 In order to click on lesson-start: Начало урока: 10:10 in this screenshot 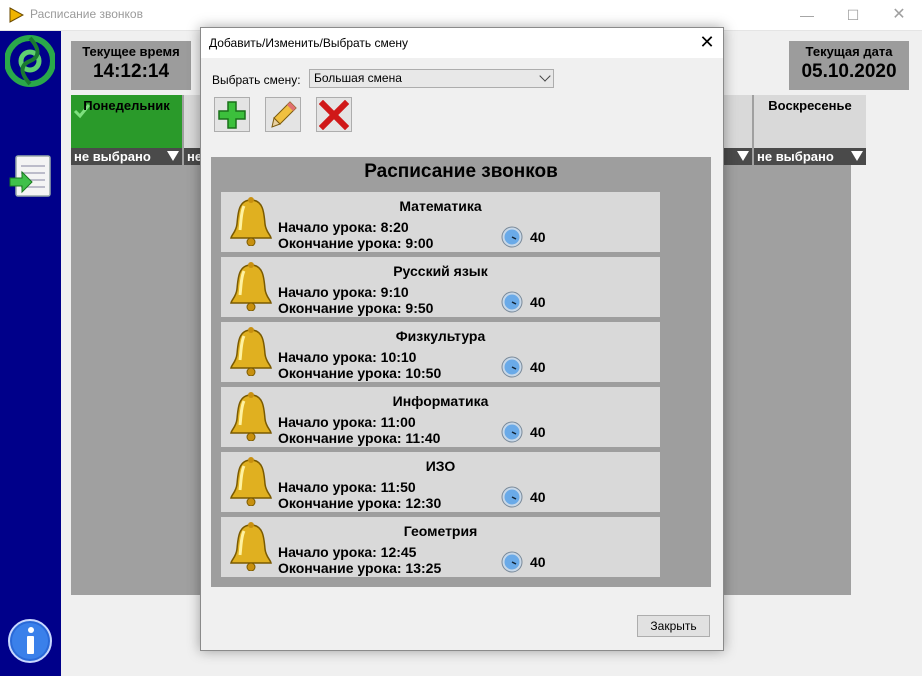, I will do `click(347, 357)`.